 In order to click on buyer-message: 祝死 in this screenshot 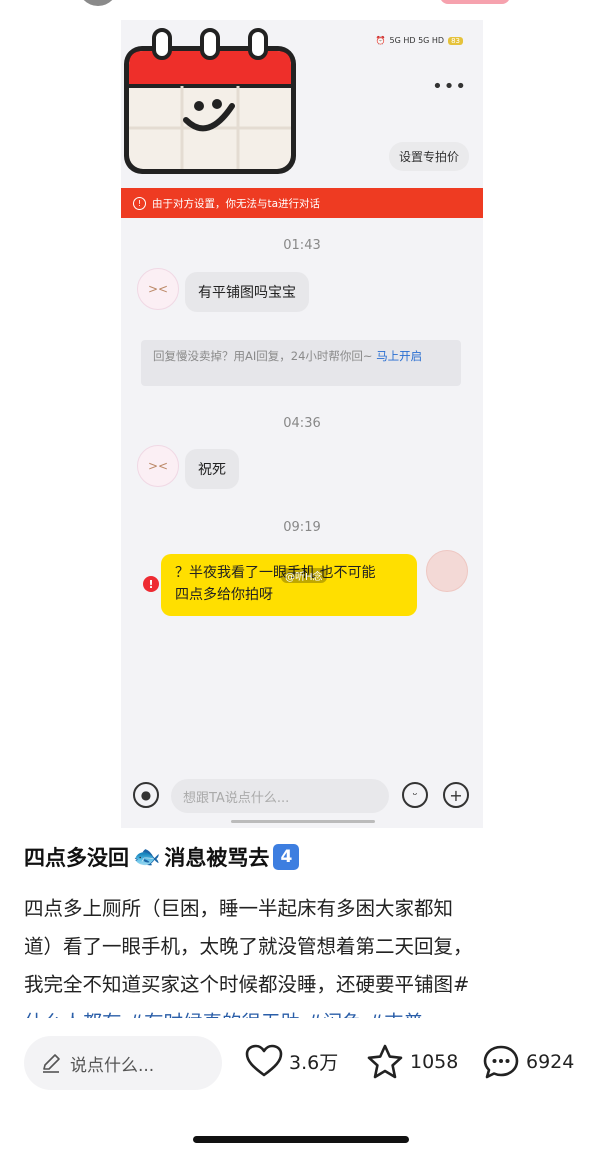, I will do `click(212, 469)`.